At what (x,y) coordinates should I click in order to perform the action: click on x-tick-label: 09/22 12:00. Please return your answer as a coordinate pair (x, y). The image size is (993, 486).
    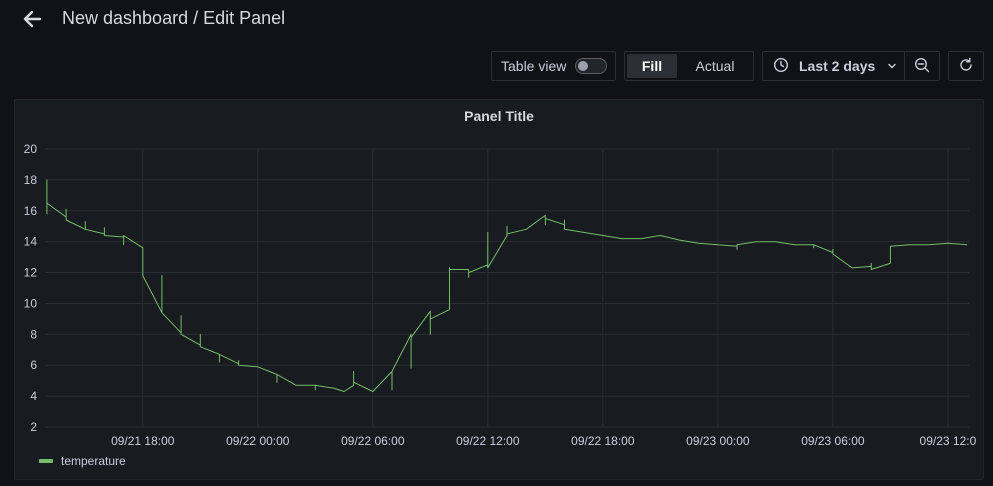
    Looking at the image, I should click on (488, 441).